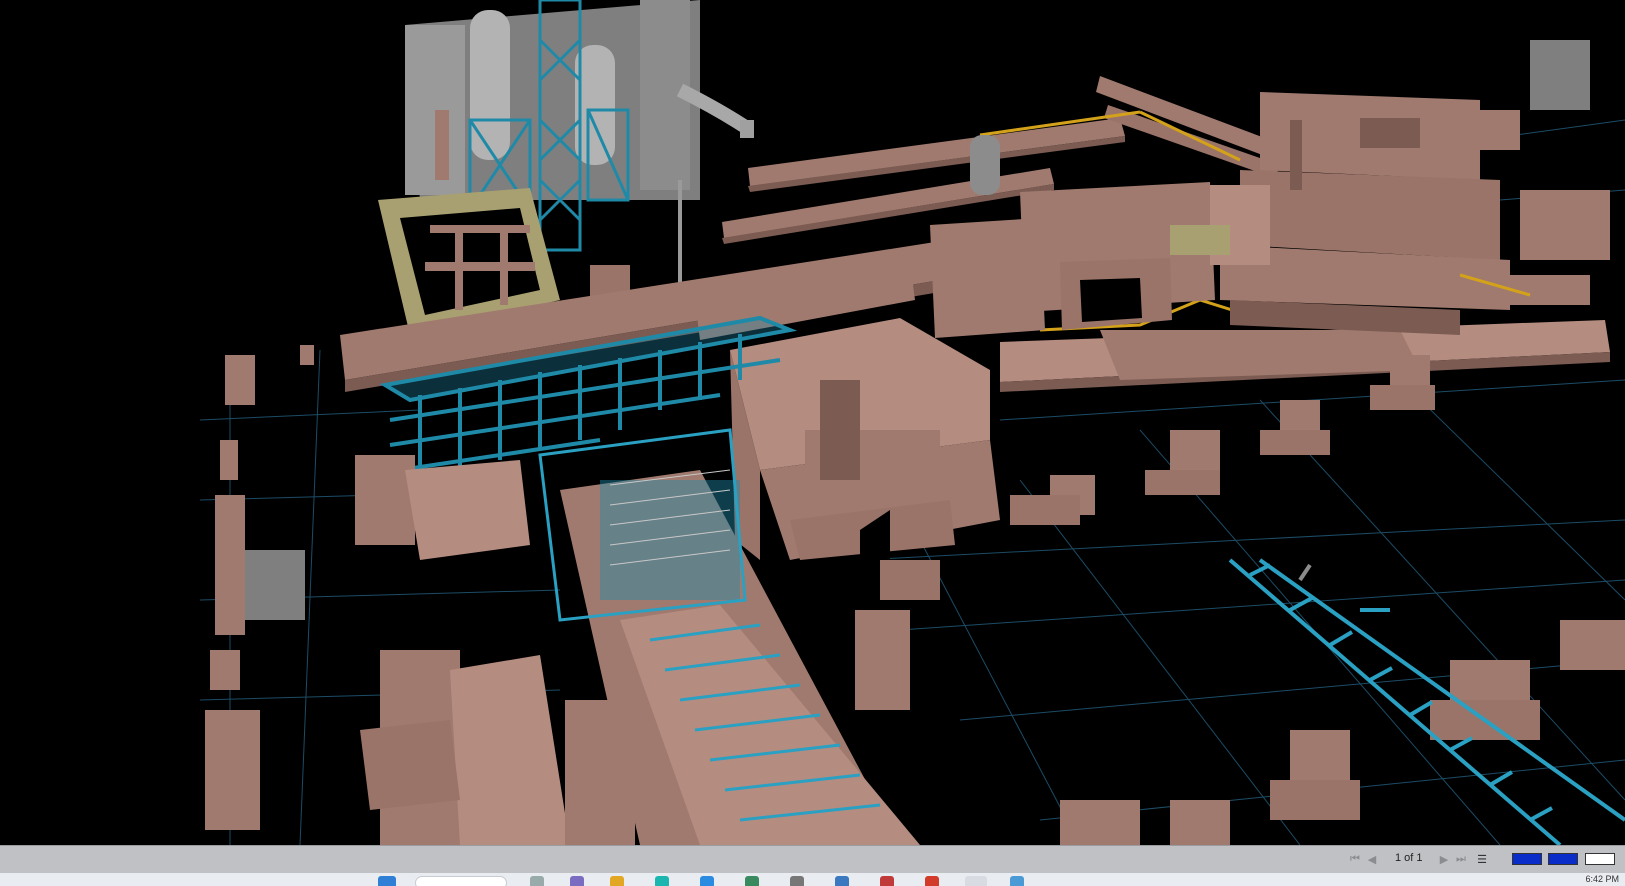  Describe the element at coordinates (1355, 859) in the screenshot. I see `first-page-icon: ⏮` at that location.